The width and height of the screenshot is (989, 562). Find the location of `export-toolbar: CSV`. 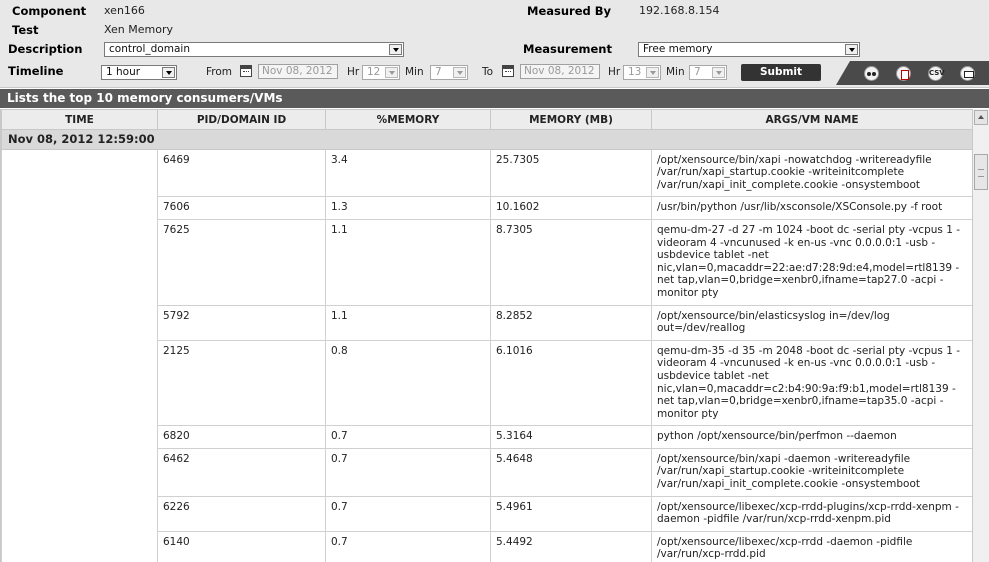

export-toolbar: CSV is located at coordinates (912, 73).